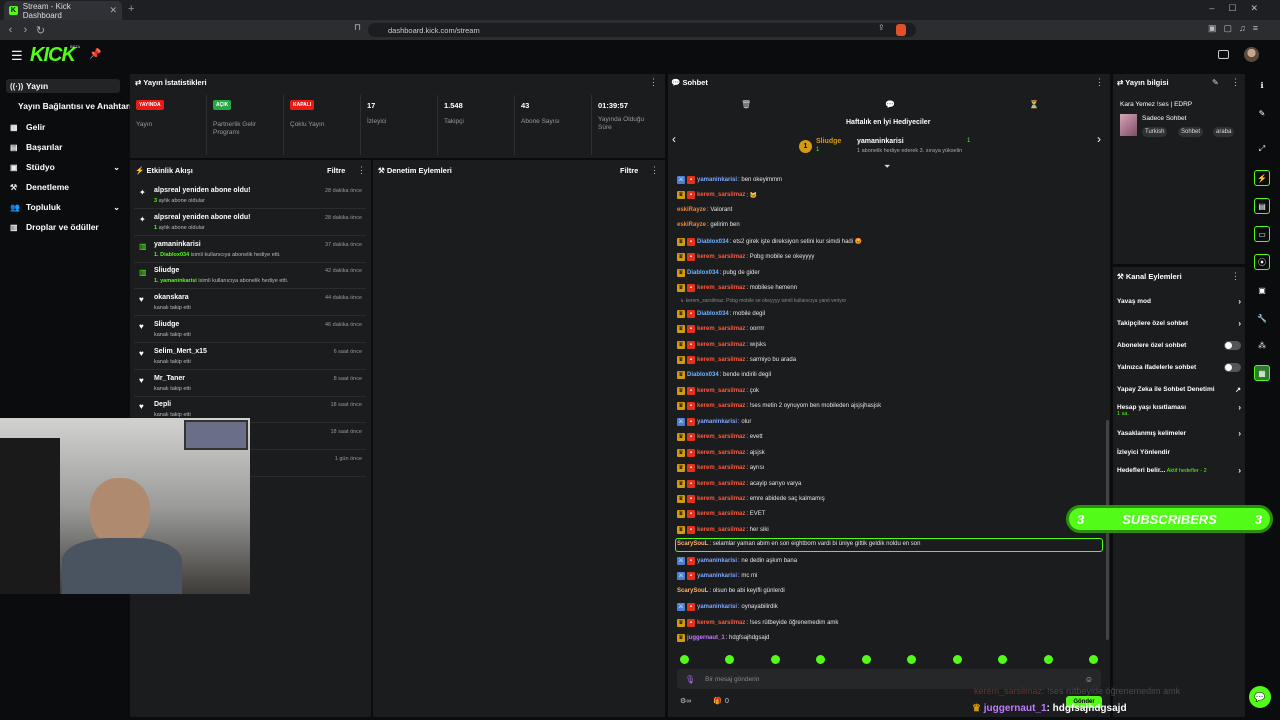 The image size is (1280, 720). I want to click on sidebar-item-studyo: ▣ Stüdyo ⌄, so click(65, 167).